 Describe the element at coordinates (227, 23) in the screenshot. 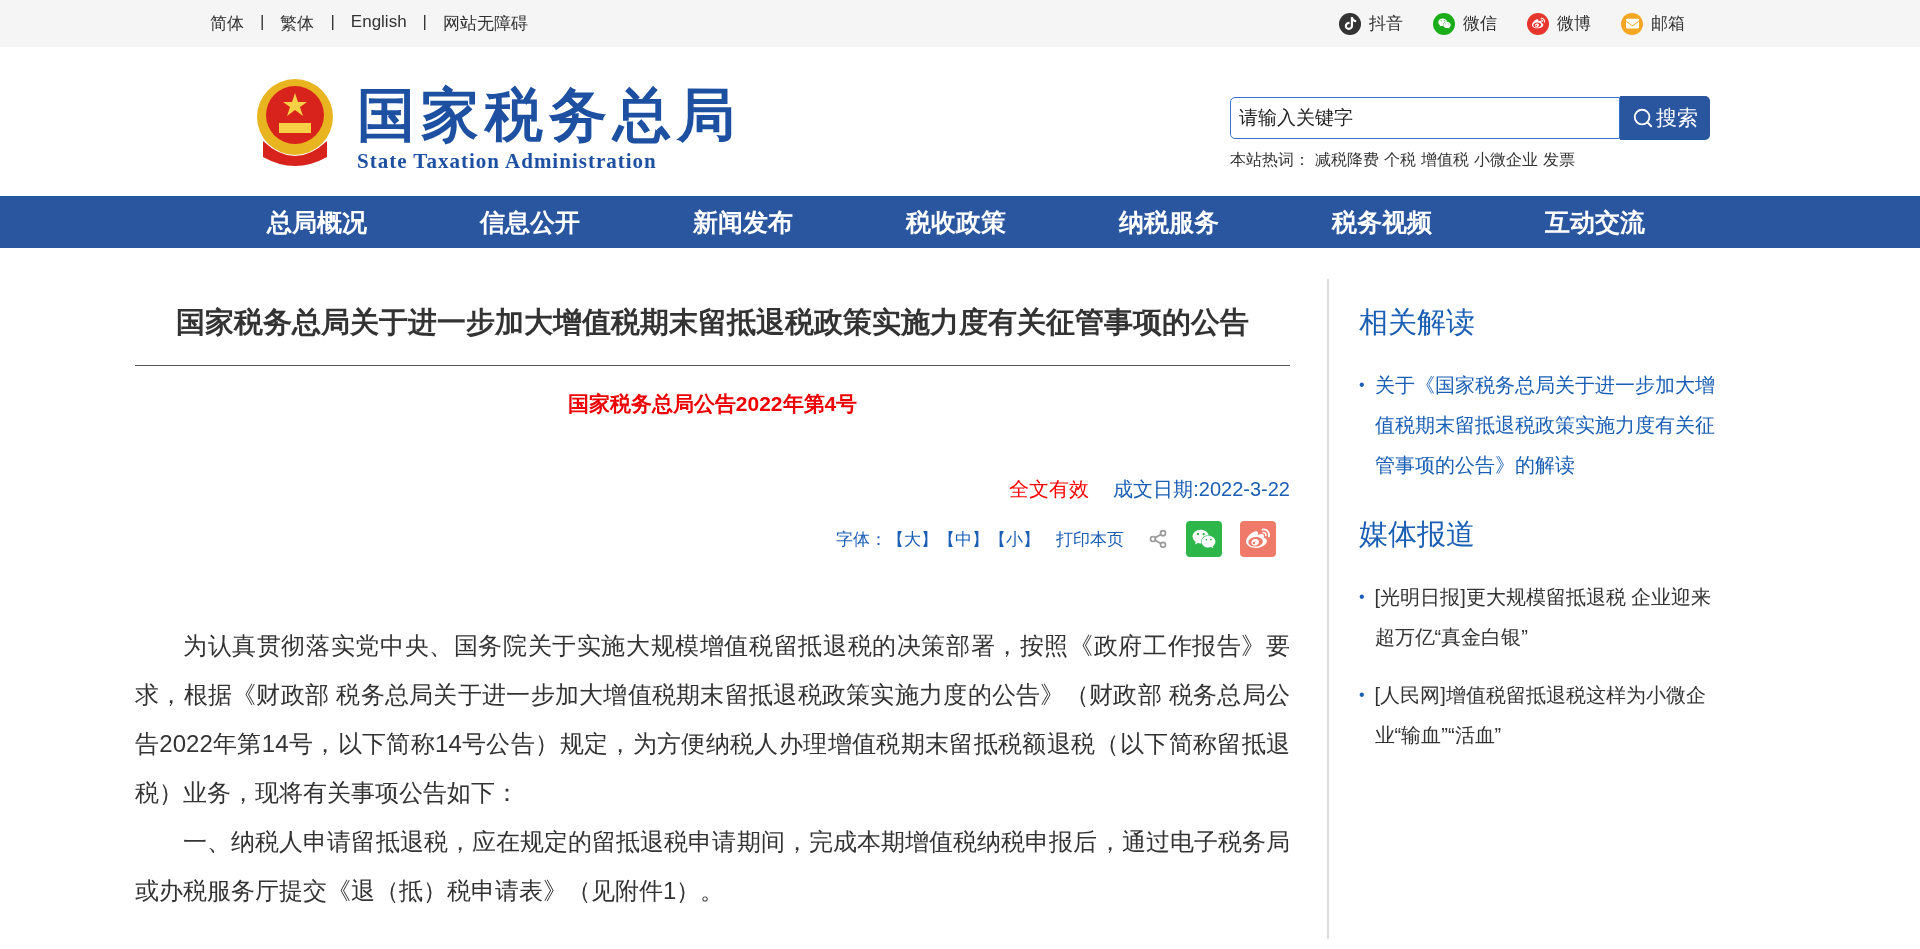

I see `language-link: 简体` at that location.